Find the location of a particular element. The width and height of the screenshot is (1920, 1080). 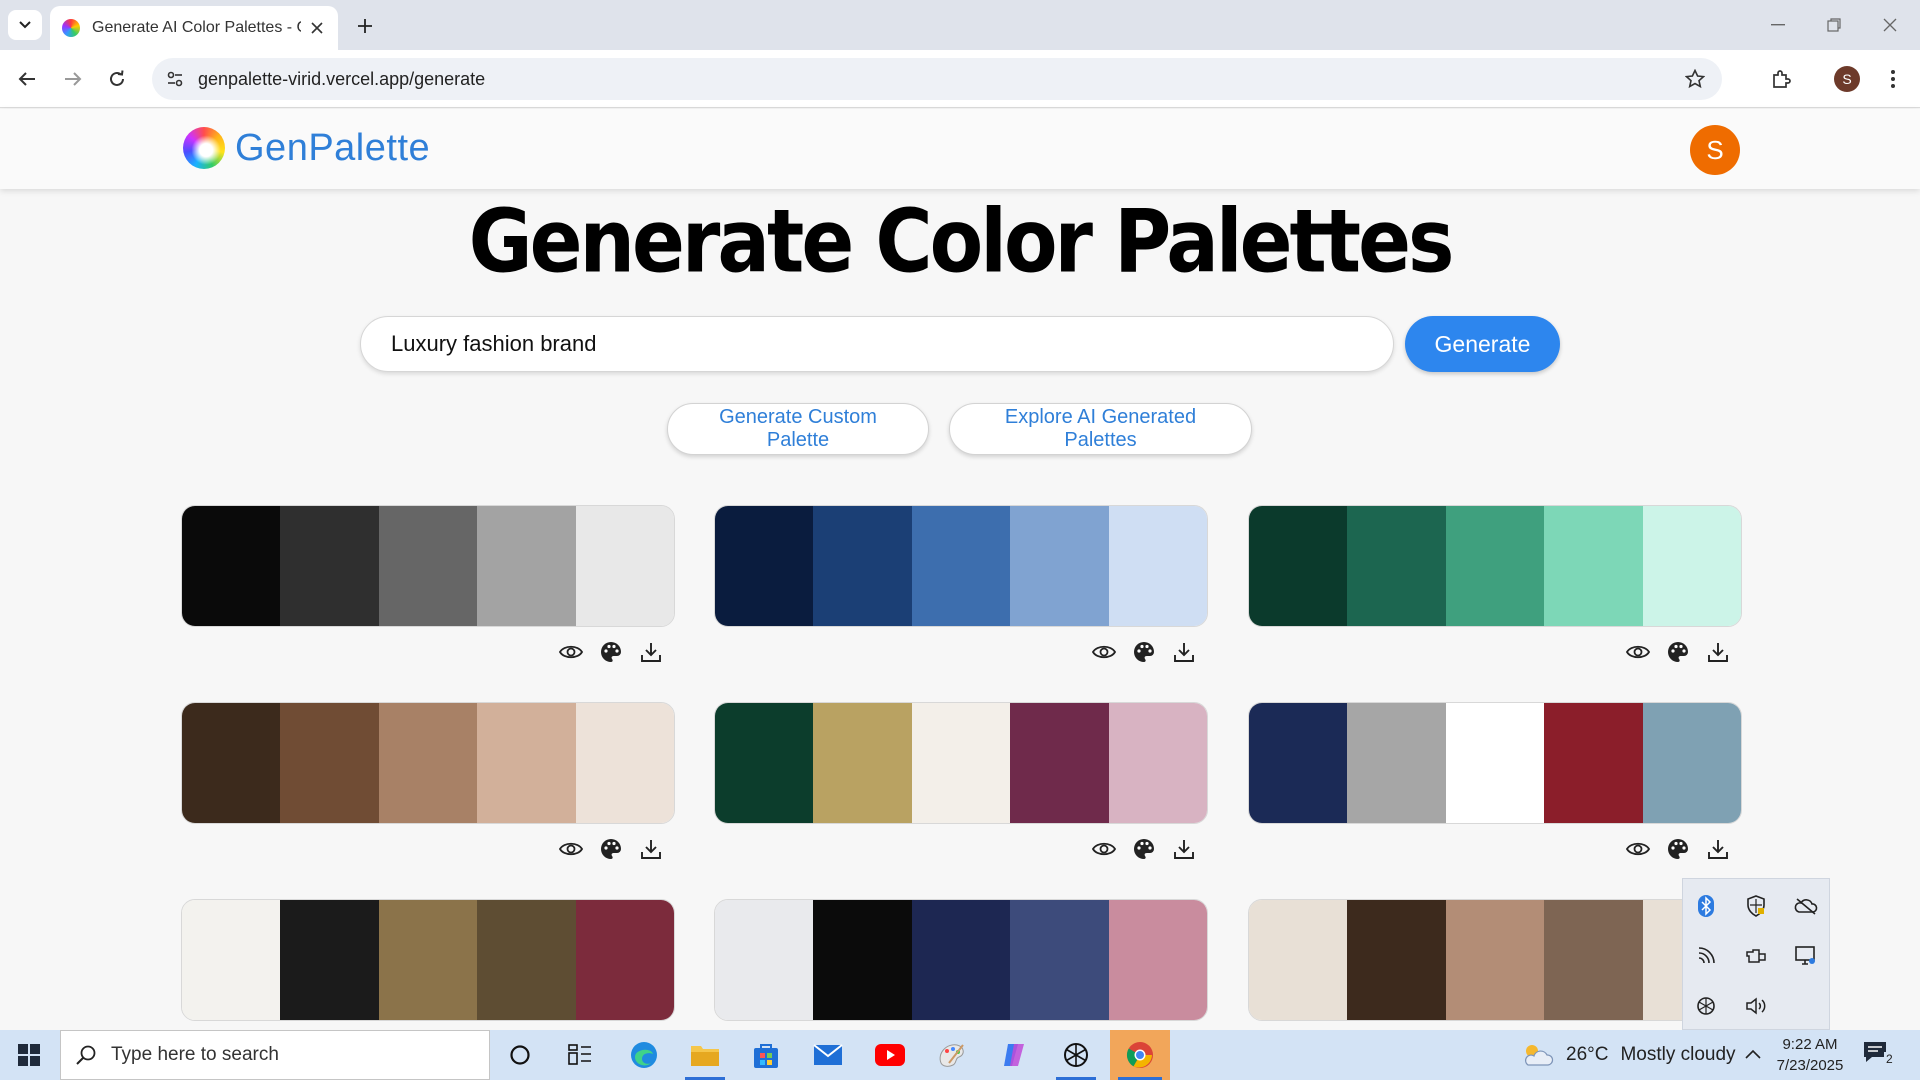

taskbar-search-box: Type here to search is located at coordinates (275, 1055).